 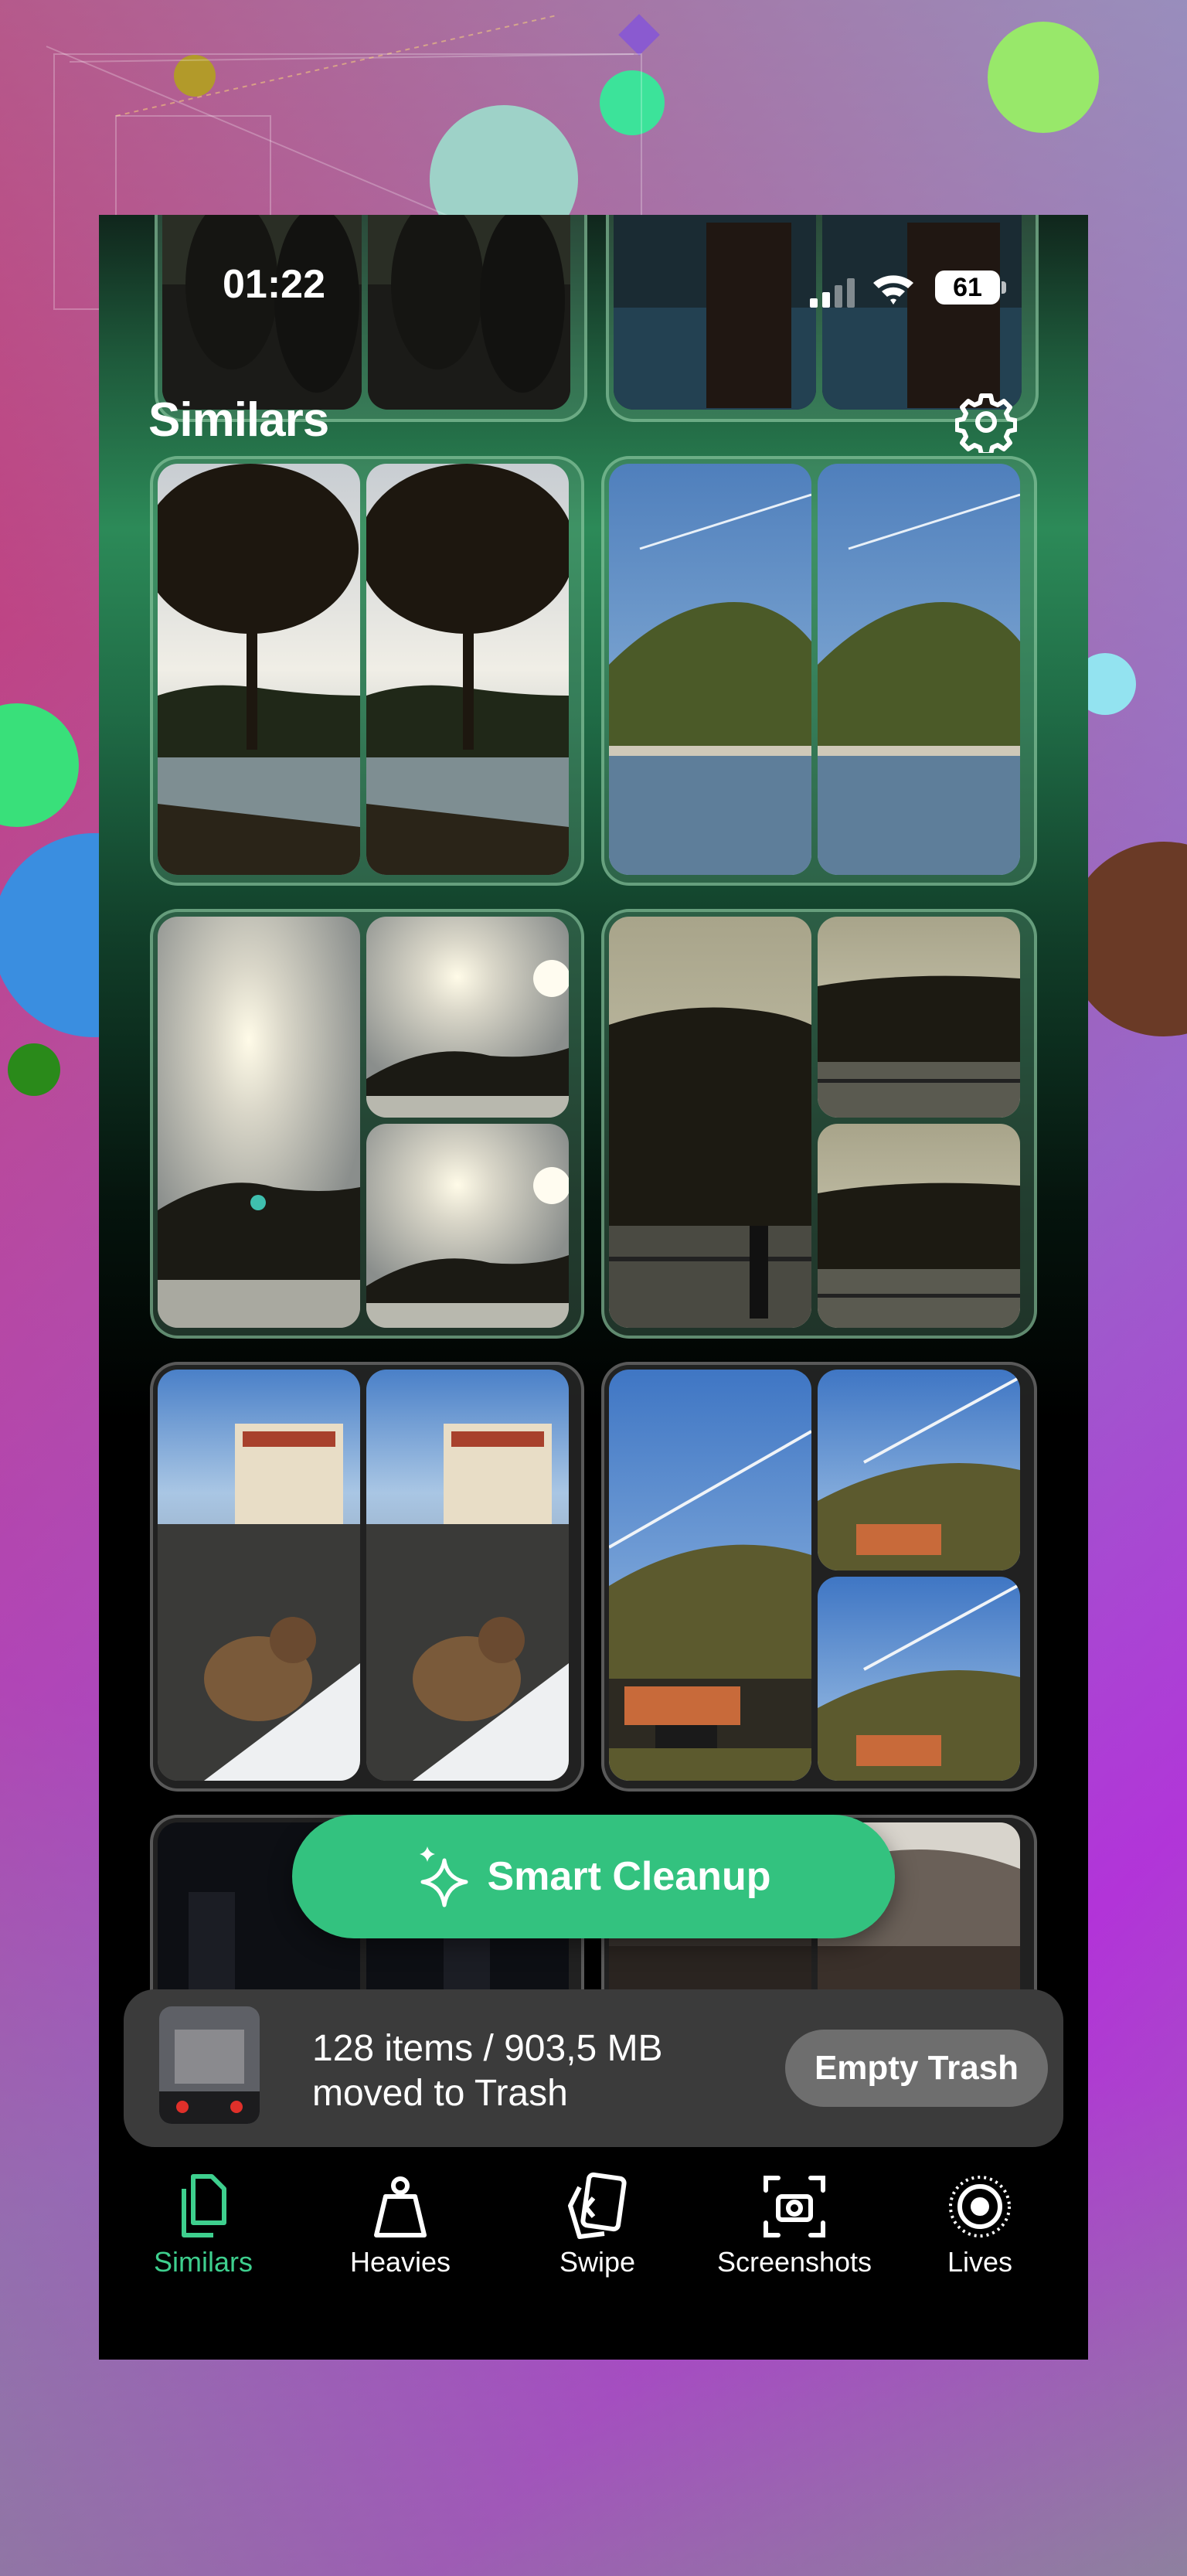 I want to click on live-photo-icon, so click(x=980, y=2206).